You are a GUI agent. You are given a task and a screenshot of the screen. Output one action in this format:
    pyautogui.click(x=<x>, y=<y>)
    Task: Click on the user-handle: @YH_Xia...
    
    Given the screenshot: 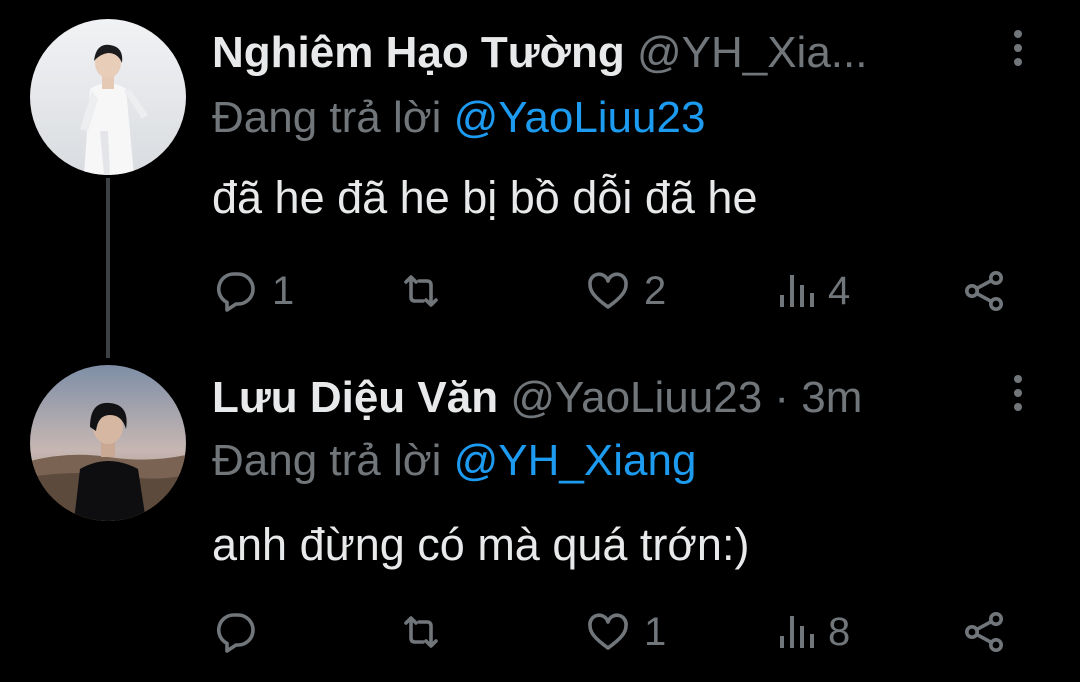 What is the action you would take?
    pyautogui.click(x=752, y=52)
    